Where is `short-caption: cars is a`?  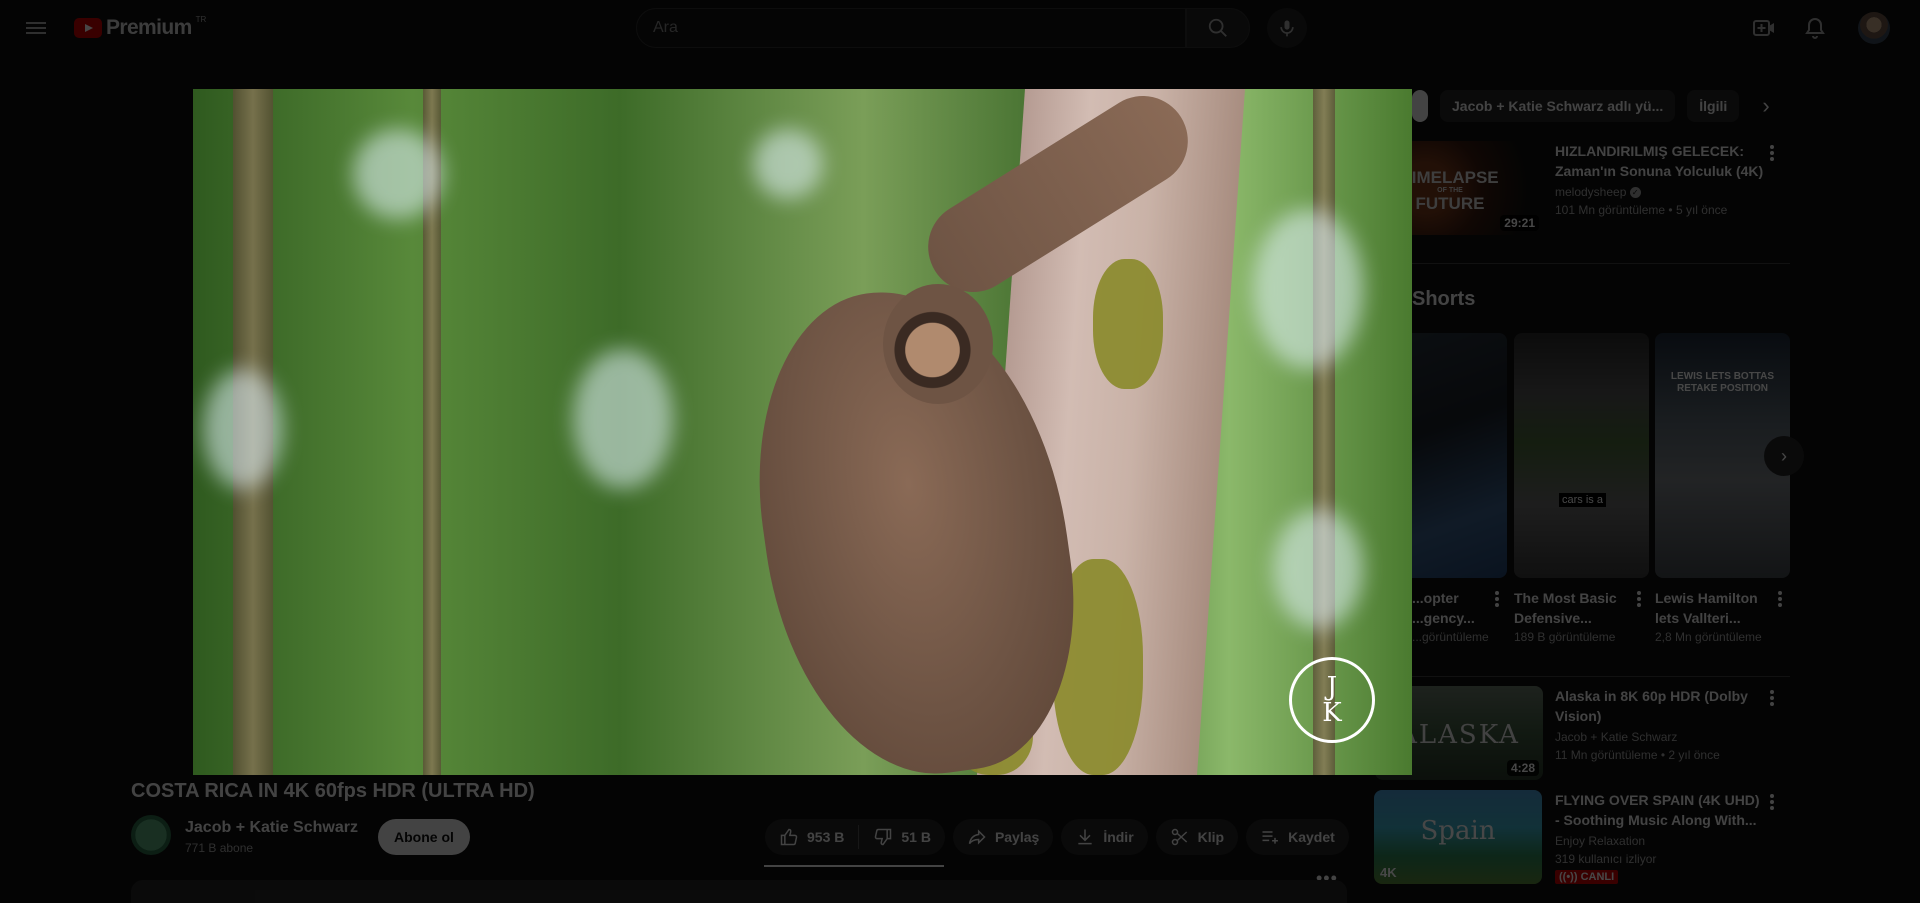 short-caption: cars is a is located at coordinates (1582, 500).